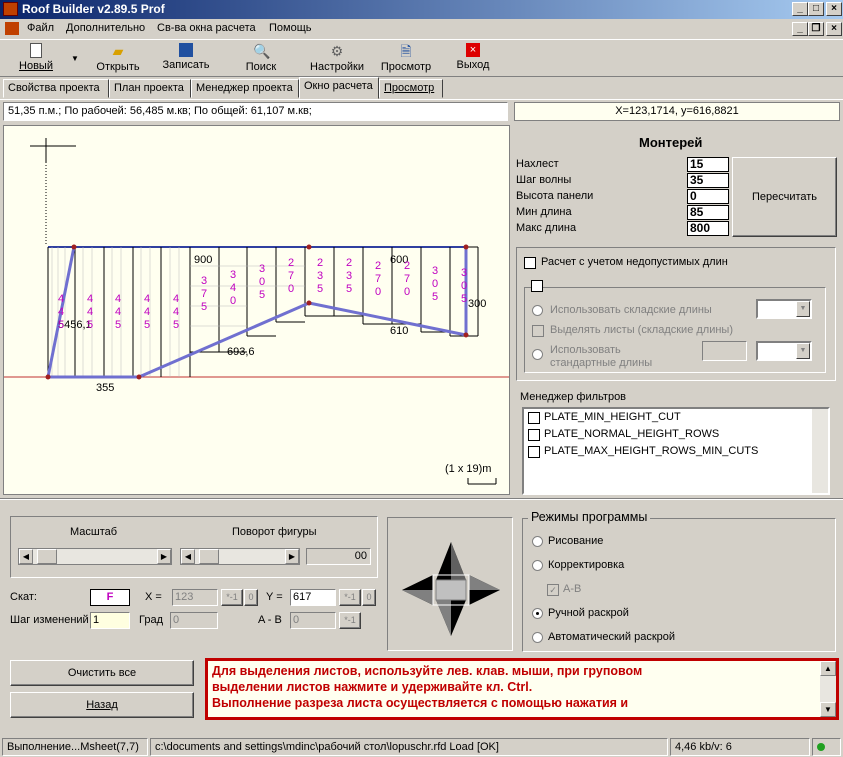 This screenshot has height=757, width=843. I want to click on status-progress: Выполнение...Msheet(7,7), so click(75, 747).